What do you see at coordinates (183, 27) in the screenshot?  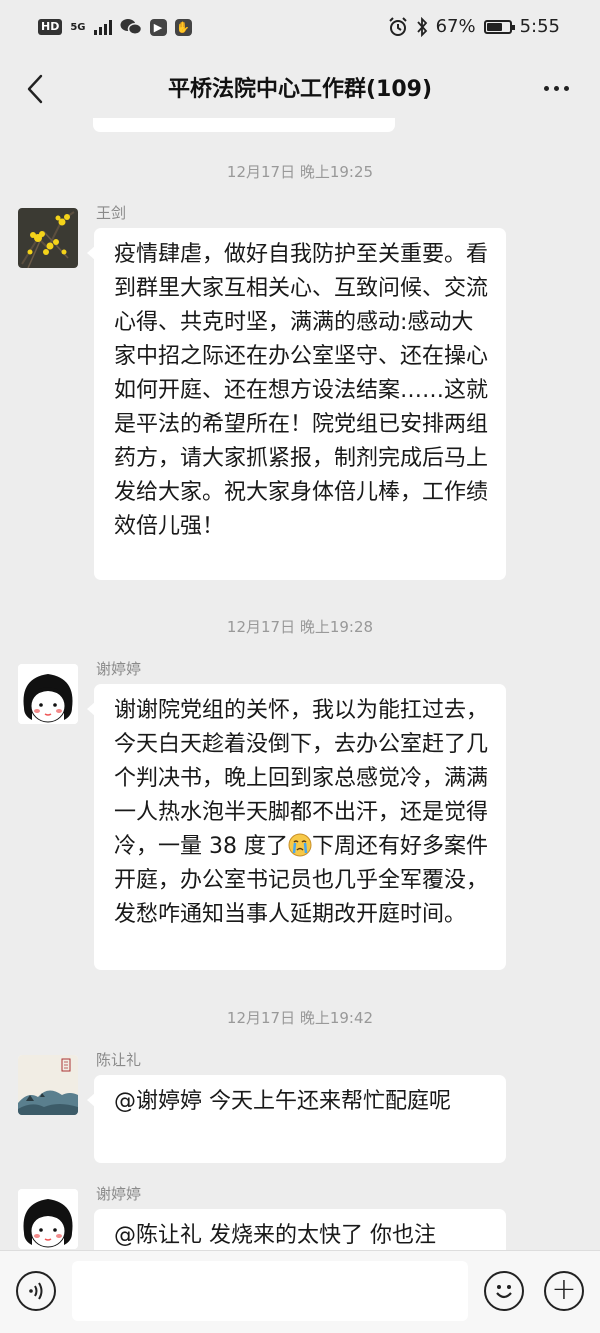 I see `app-icon: ✋` at bounding box center [183, 27].